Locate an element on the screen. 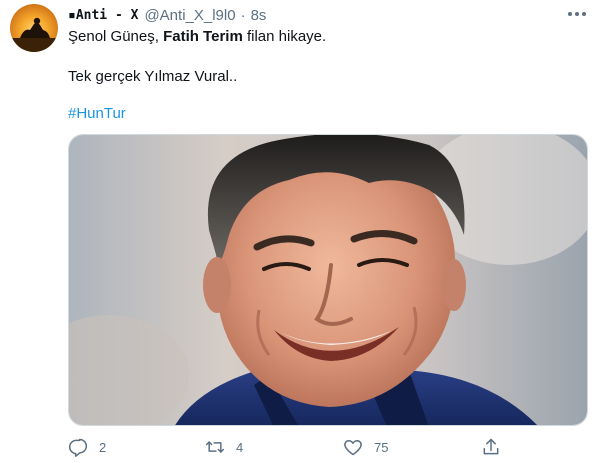 Image resolution: width=600 pixels, height=463 pixels. tweet-timestamp: 8s is located at coordinates (259, 15).